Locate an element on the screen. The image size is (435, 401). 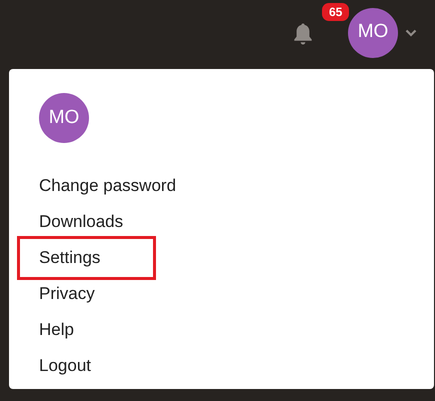
chevron-down-icon is located at coordinates (411, 32).